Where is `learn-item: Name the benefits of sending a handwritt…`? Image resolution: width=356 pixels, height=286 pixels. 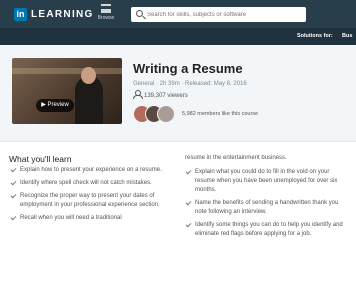
learn-item: Name the benefits of sending a handwritt… is located at coordinates (267, 208).